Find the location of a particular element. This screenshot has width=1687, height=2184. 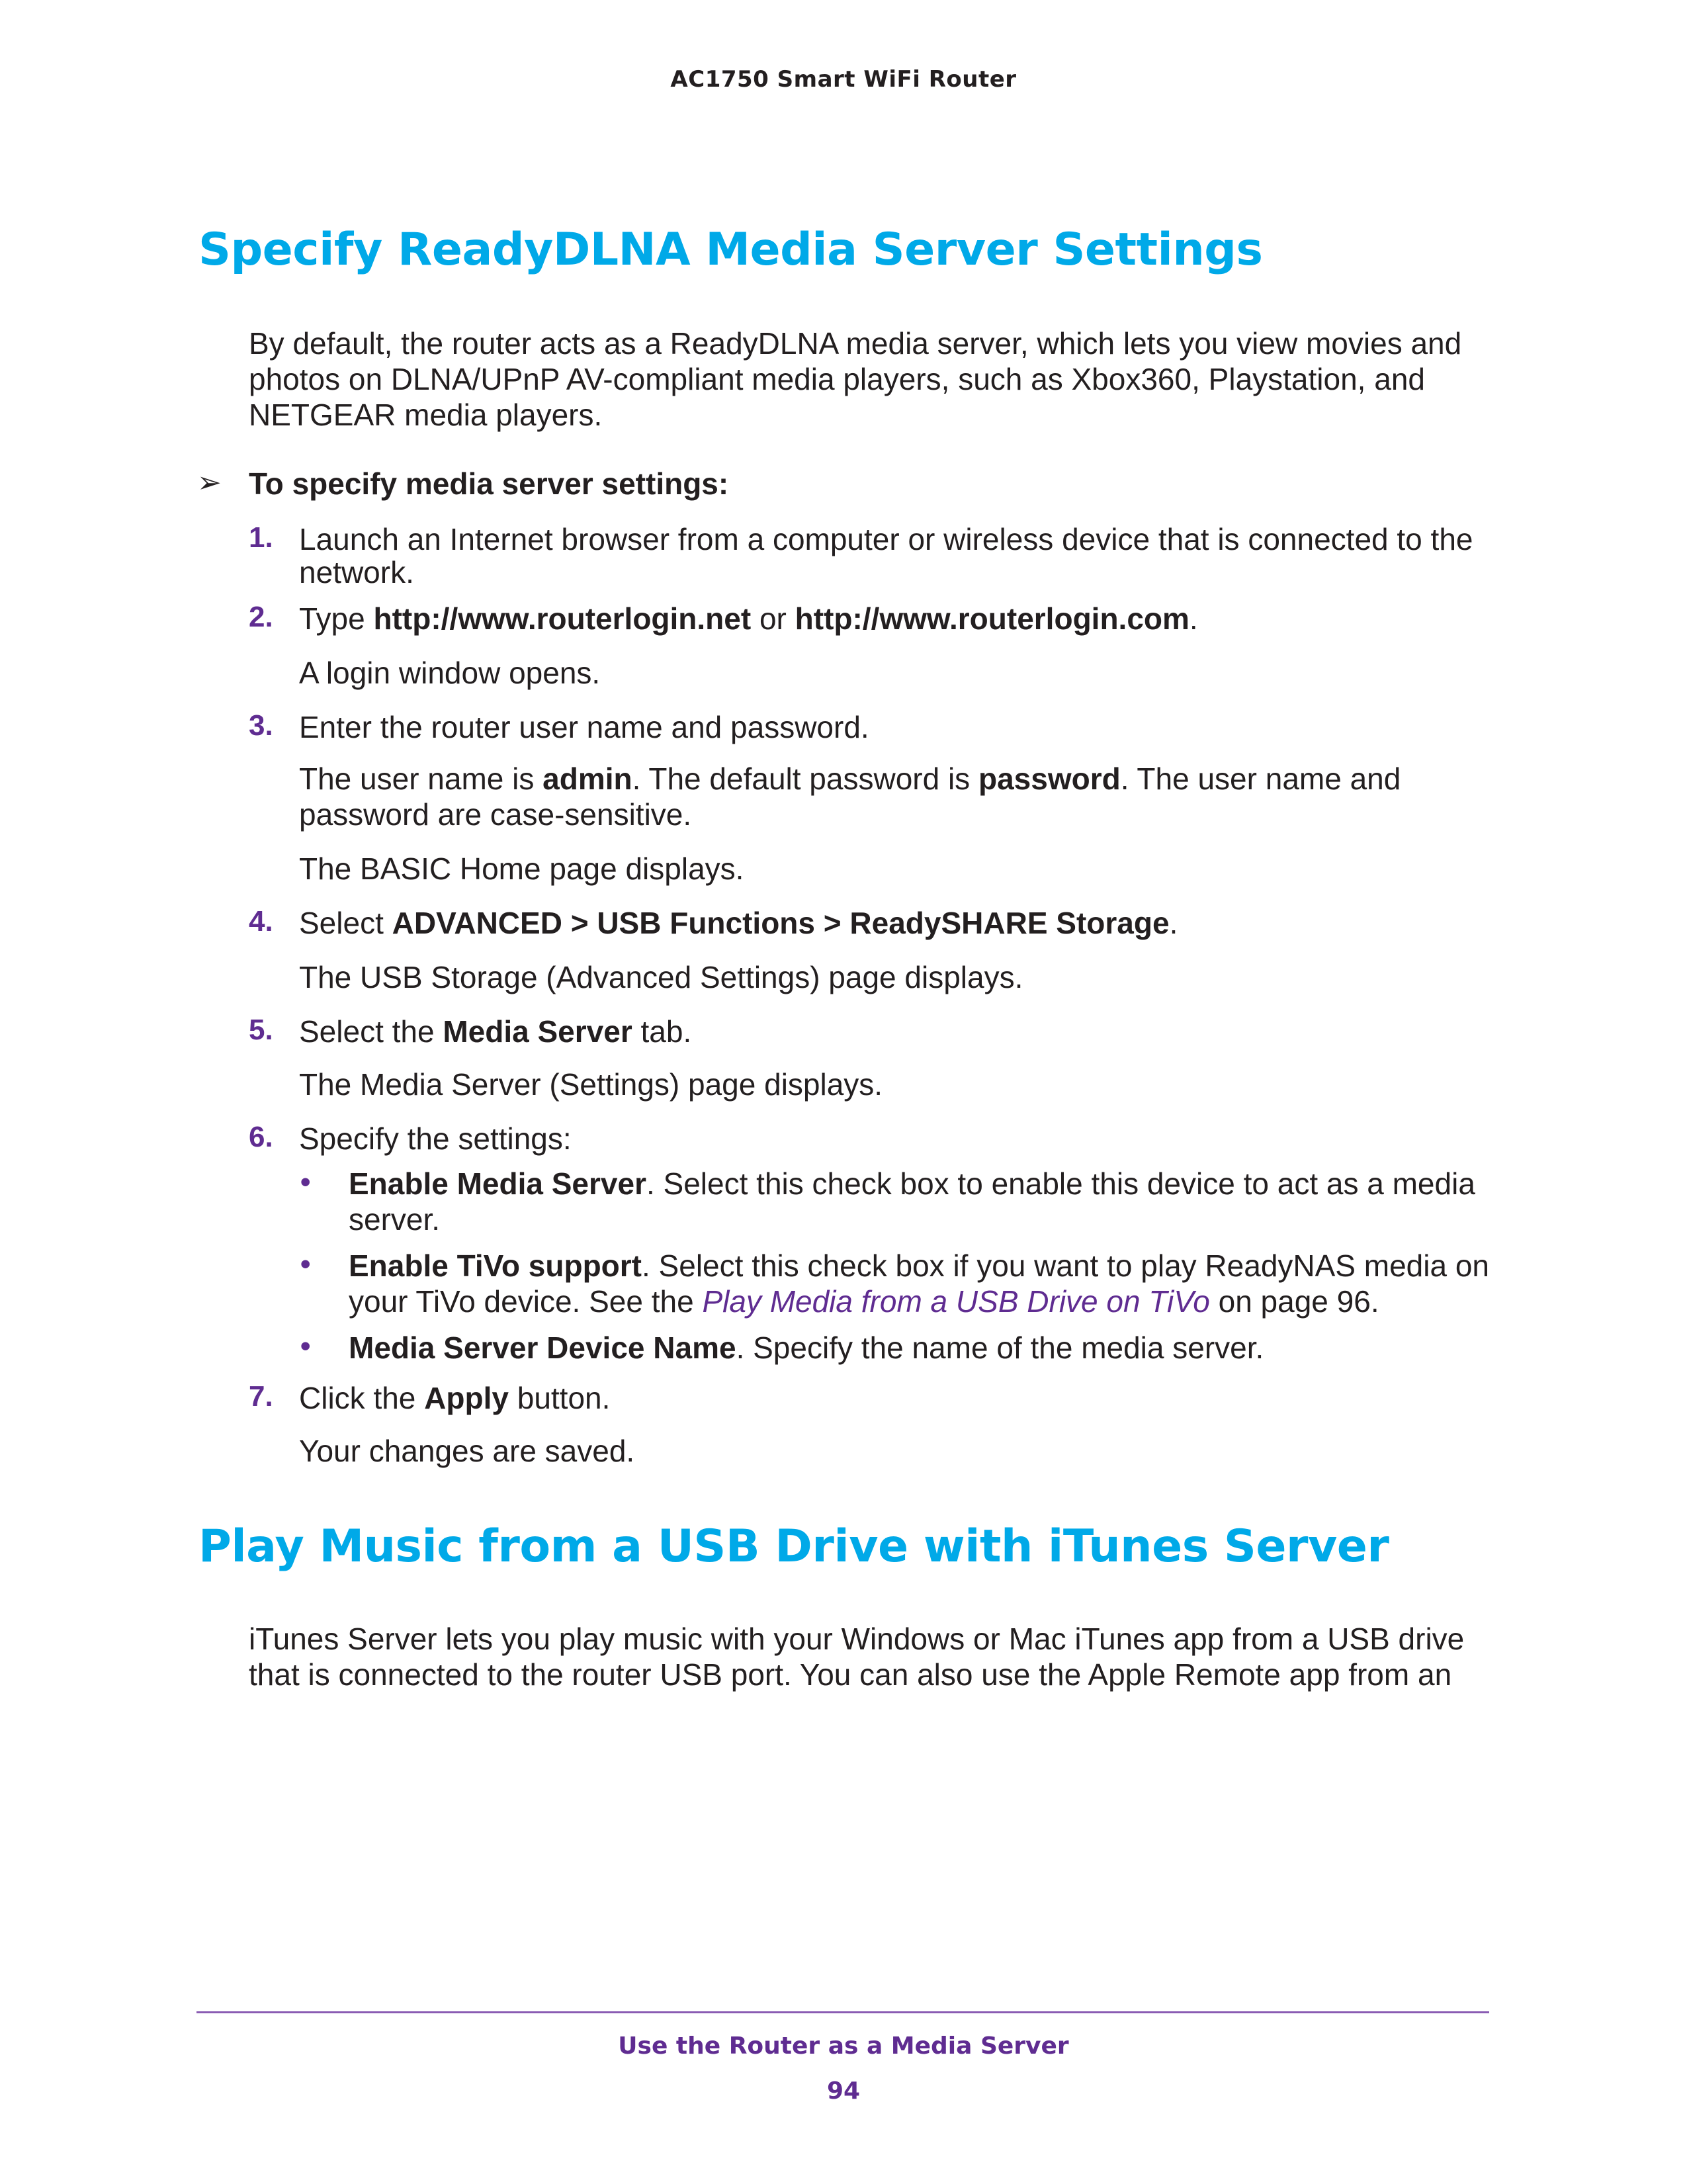

step-number: 6. is located at coordinates (261, 1137).